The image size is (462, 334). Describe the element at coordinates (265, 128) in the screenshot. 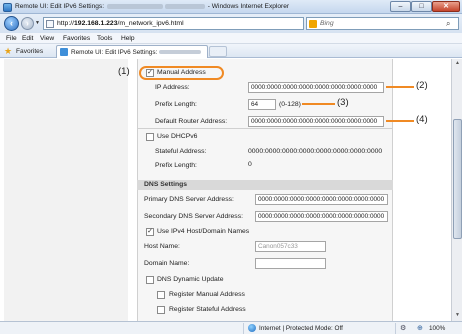

I see `divider` at that location.